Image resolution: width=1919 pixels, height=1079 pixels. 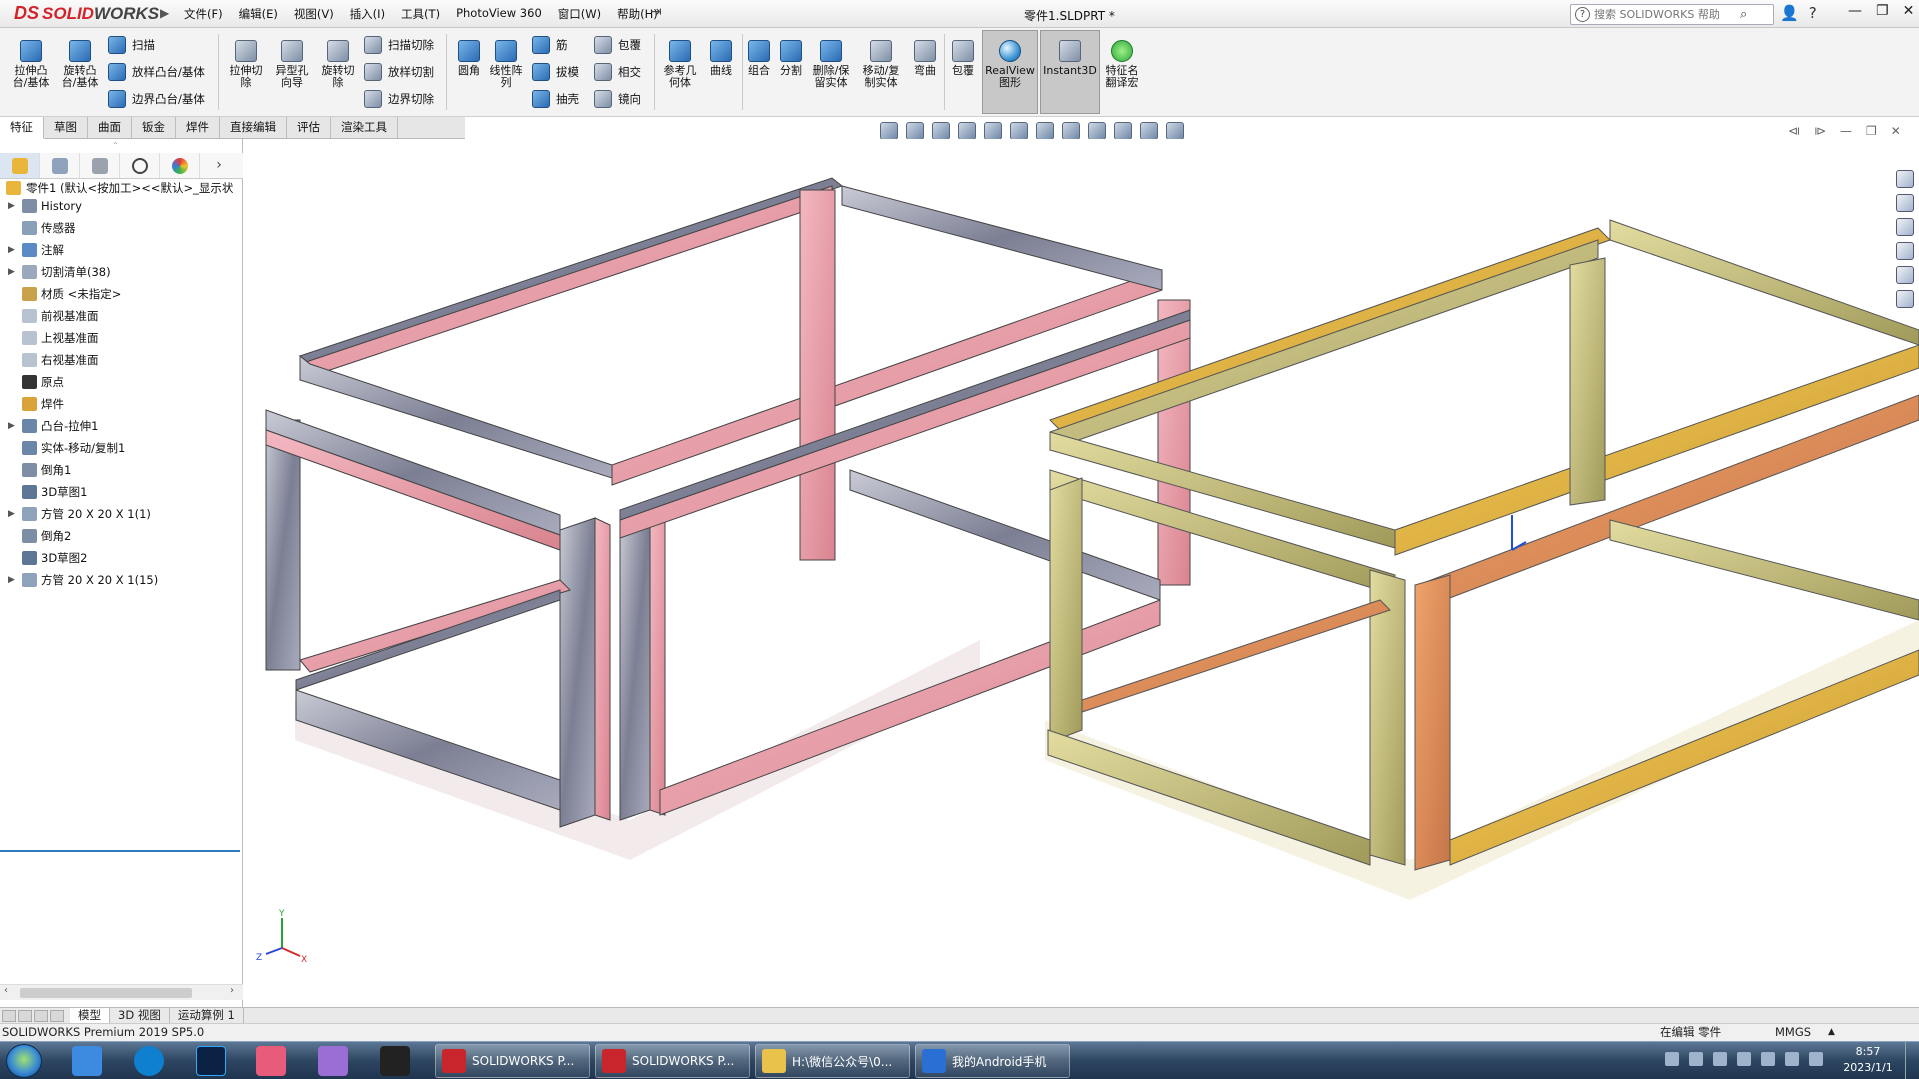 What do you see at coordinates (106, 993) in the screenshot?
I see `scroll-thumb` at bounding box center [106, 993].